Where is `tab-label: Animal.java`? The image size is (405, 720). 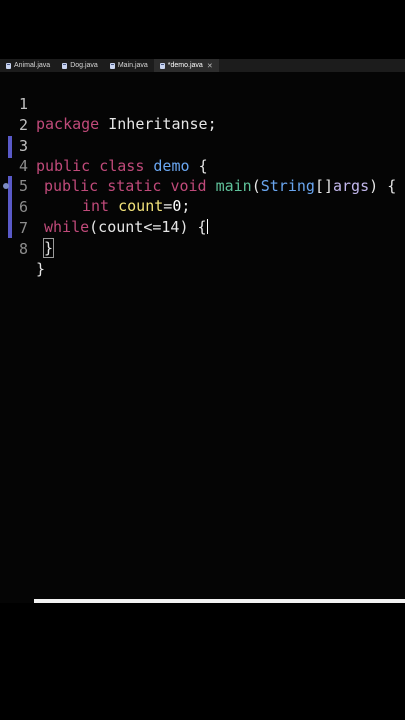 tab-label: Animal.java is located at coordinates (32, 65).